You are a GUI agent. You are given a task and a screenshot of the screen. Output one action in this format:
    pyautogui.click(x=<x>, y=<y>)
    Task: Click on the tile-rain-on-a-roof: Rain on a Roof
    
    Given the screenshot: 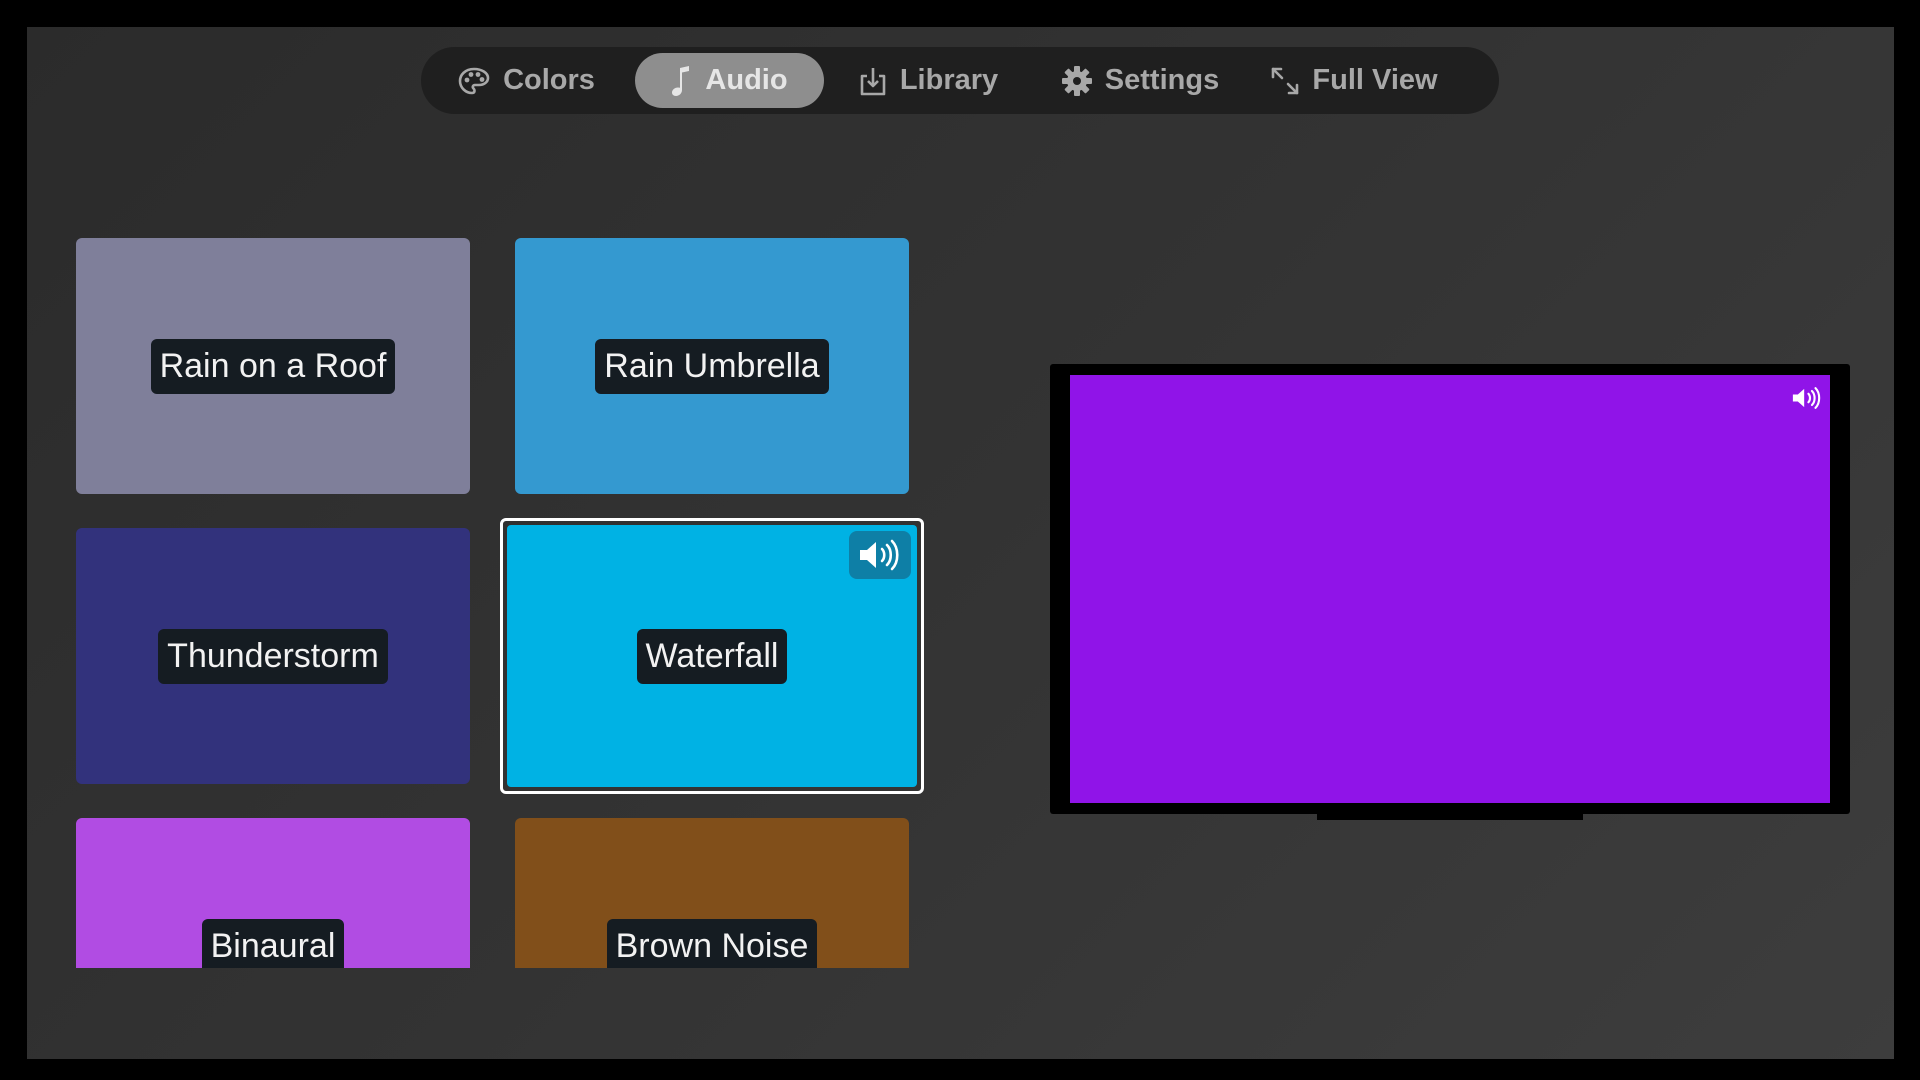 What is the action you would take?
    pyautogui.click(x=273, y=366)
    